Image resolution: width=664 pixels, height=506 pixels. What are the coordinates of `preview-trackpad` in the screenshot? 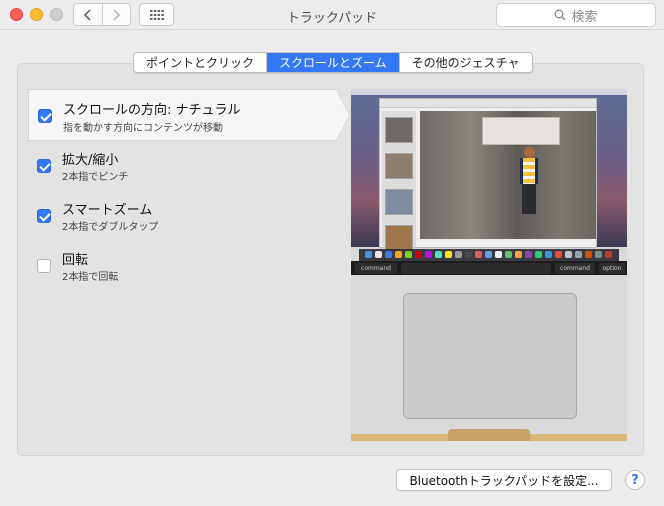 It's located at (490, 356).